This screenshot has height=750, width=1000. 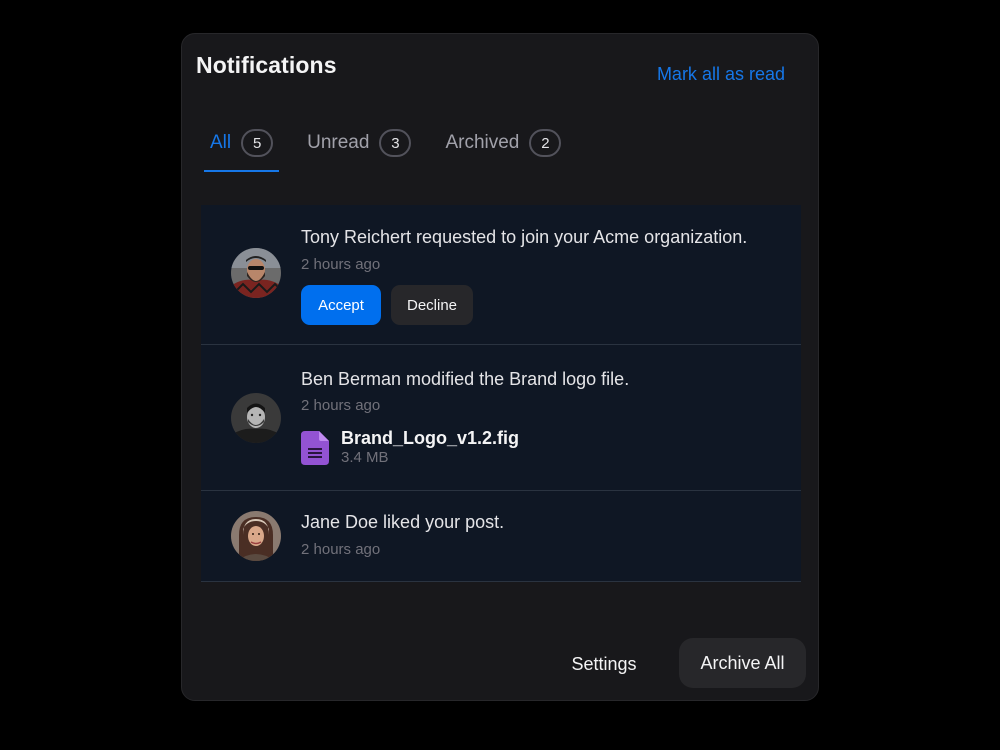 What do you see at coordinates (721, 74) in the screenshot?
I see `mark-all-read-link: Mark all as read` at bounding box center [721, 74].